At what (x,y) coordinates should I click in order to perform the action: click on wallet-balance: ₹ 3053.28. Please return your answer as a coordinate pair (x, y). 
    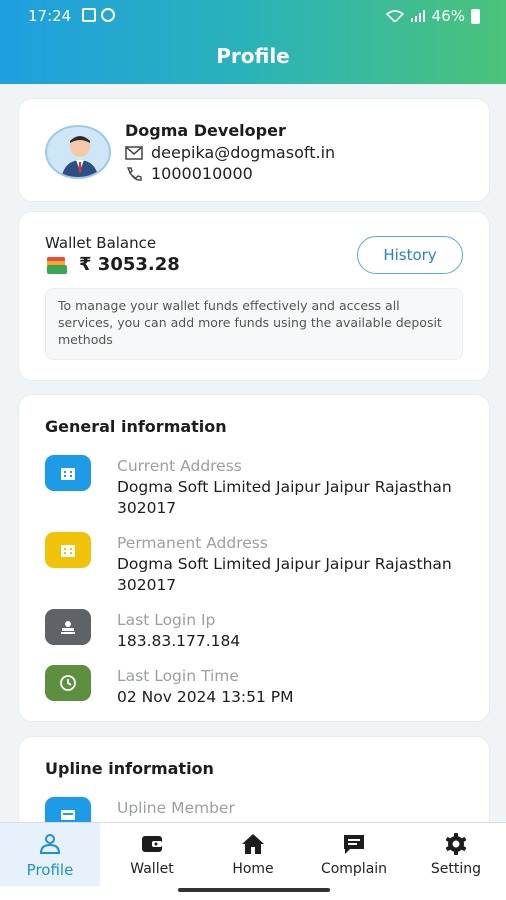
    Looking at the image, I should click on (129, 264).